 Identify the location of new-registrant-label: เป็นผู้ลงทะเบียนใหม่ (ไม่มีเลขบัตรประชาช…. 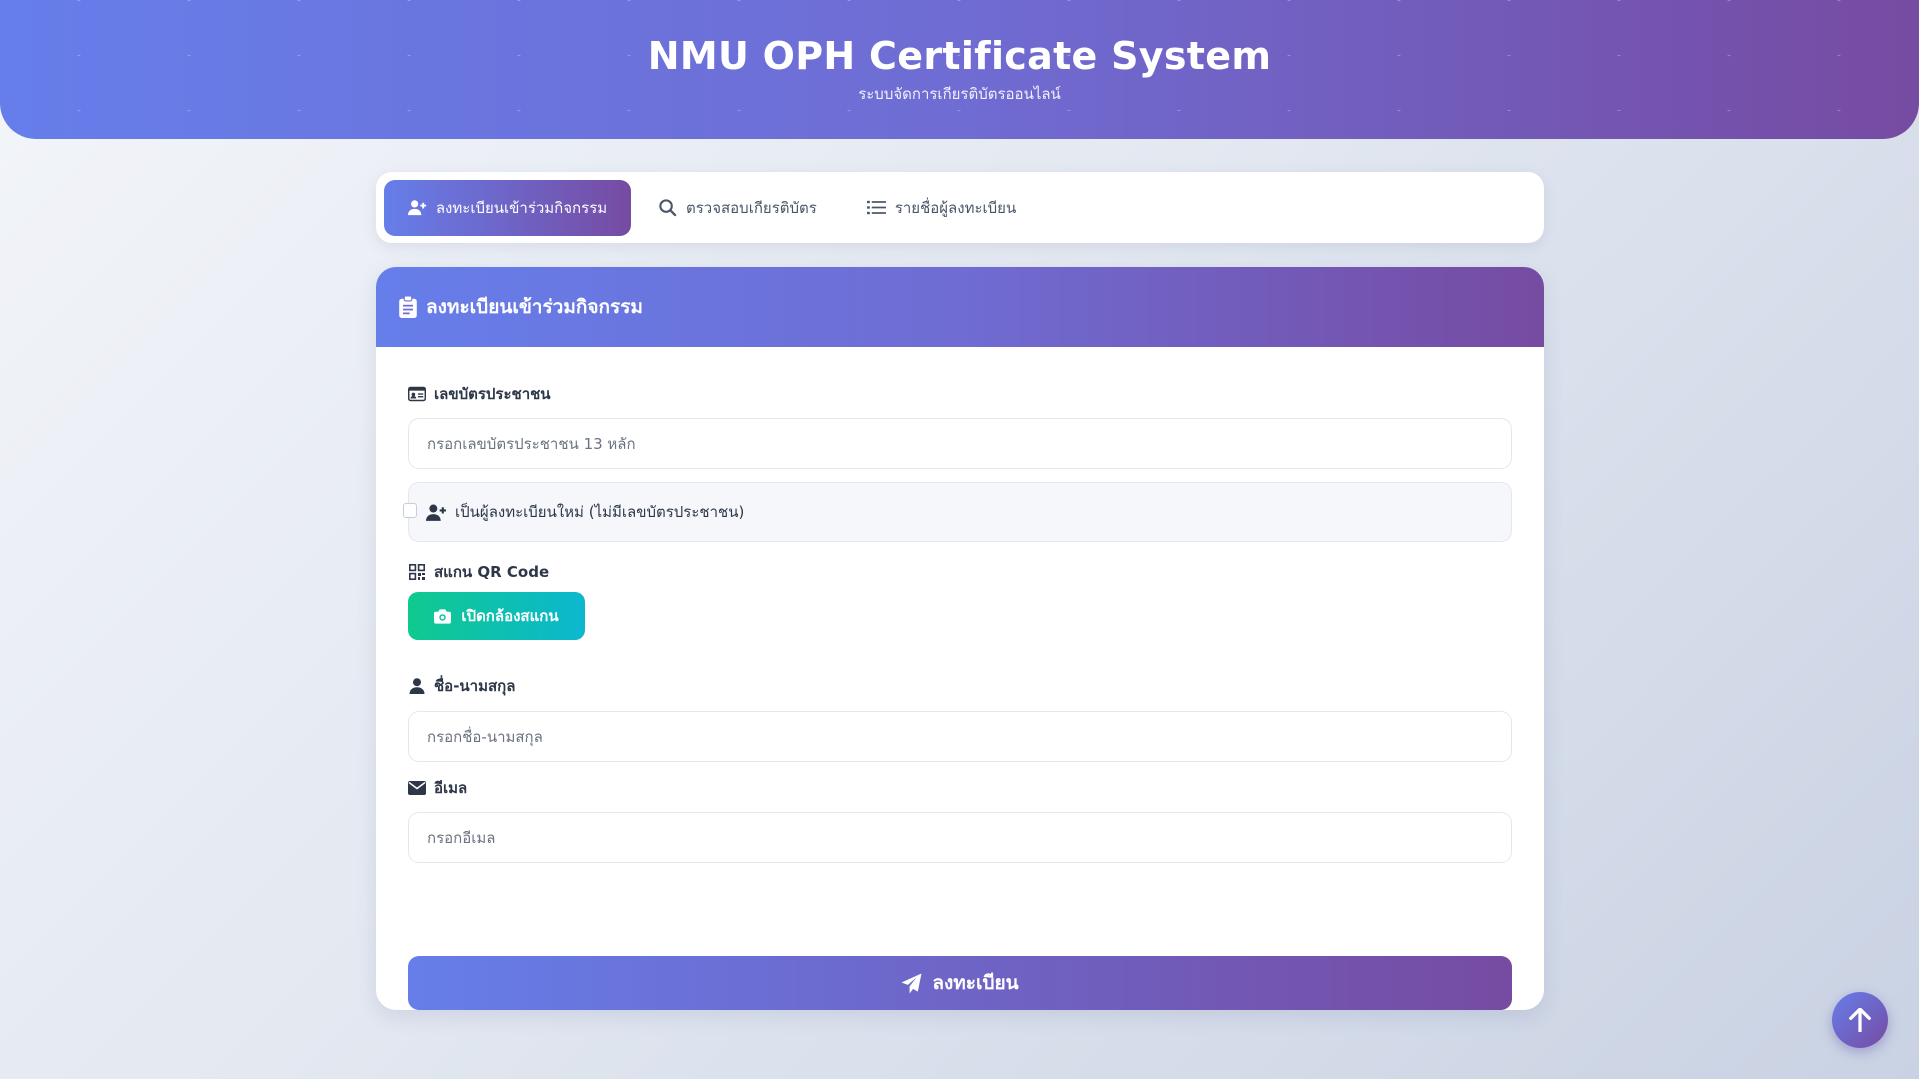
(600, 512).